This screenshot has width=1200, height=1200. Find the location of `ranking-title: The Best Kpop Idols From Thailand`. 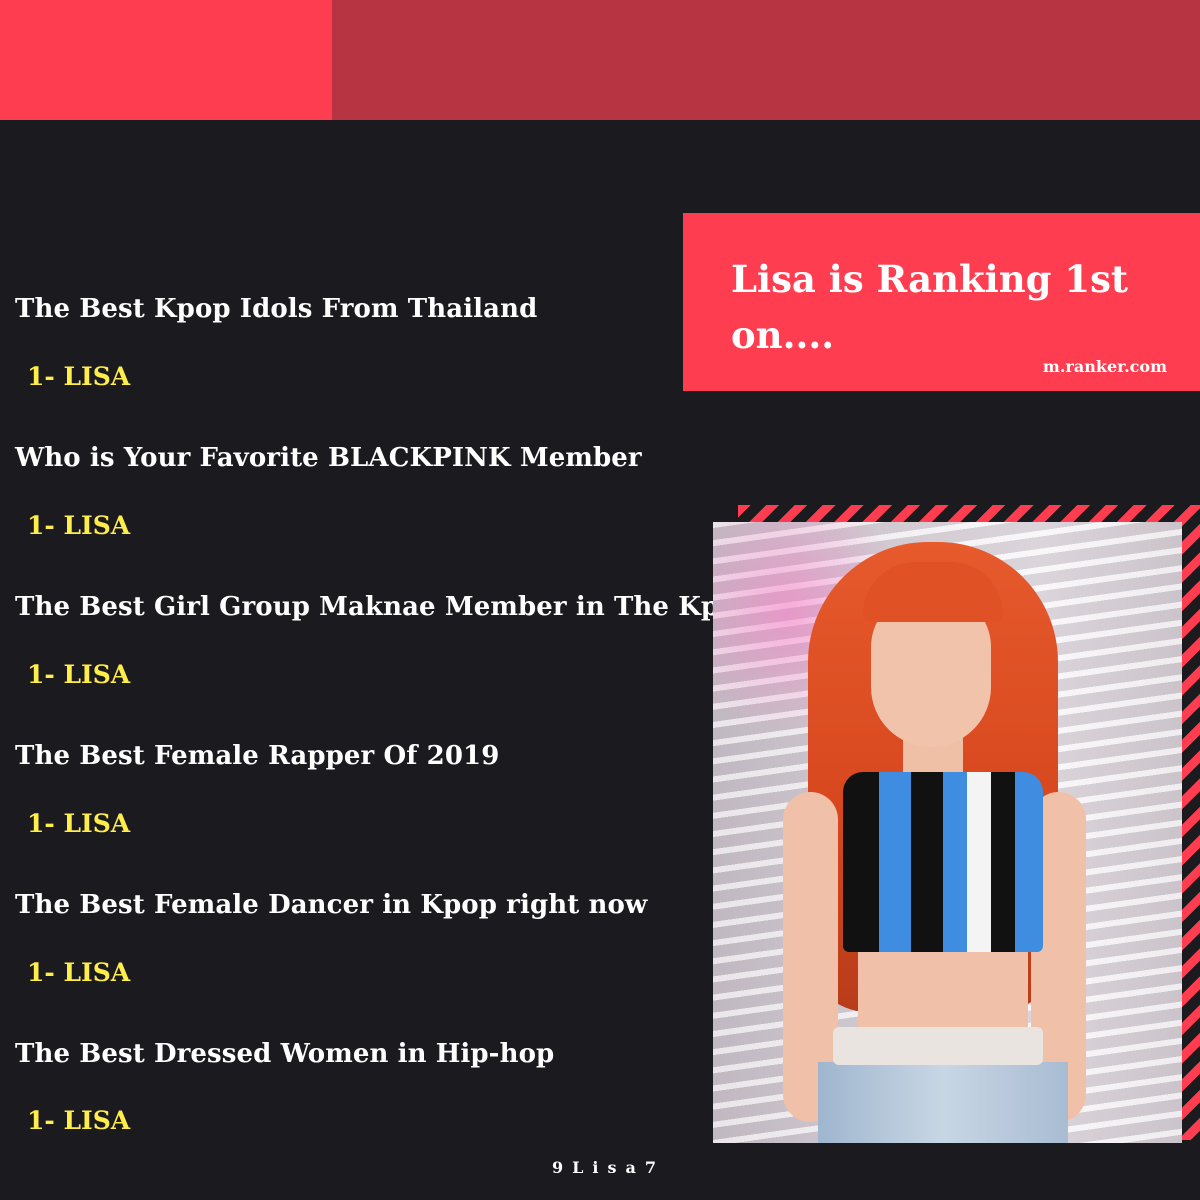

ranking-title: The Best Kpop Idols From Thailand is located at coordinates (276, 309).